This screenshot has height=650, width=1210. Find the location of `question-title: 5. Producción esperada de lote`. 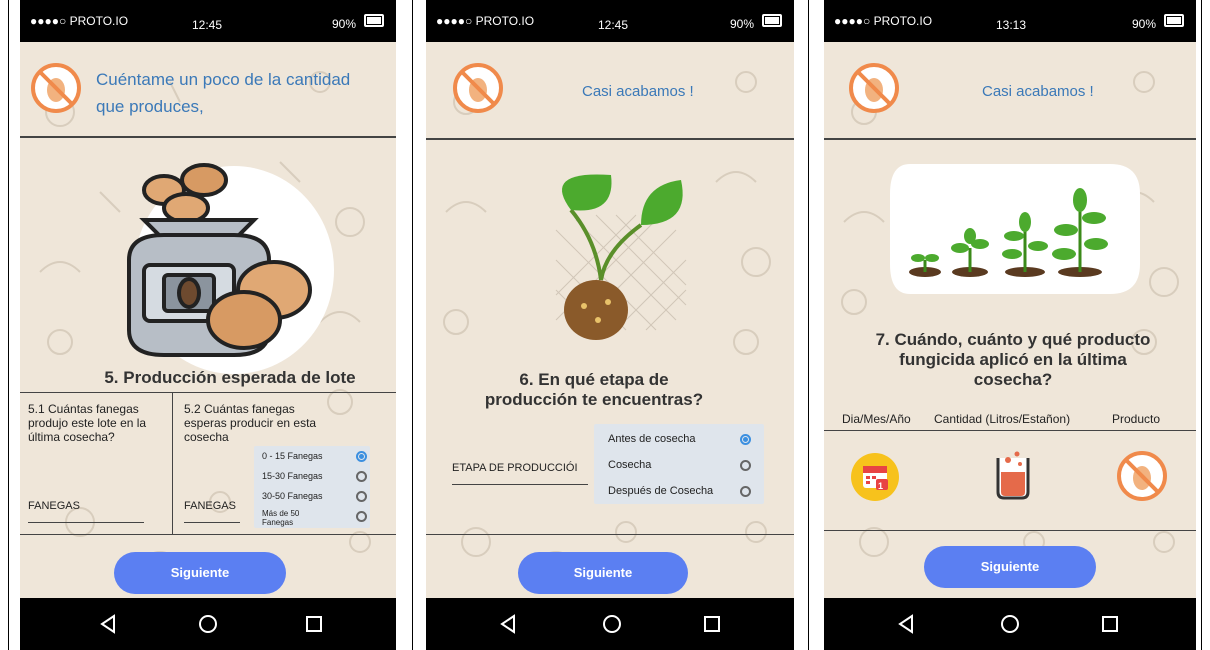

question-title: 5. Producción esperada de lote is located at coordinates (230, 377).